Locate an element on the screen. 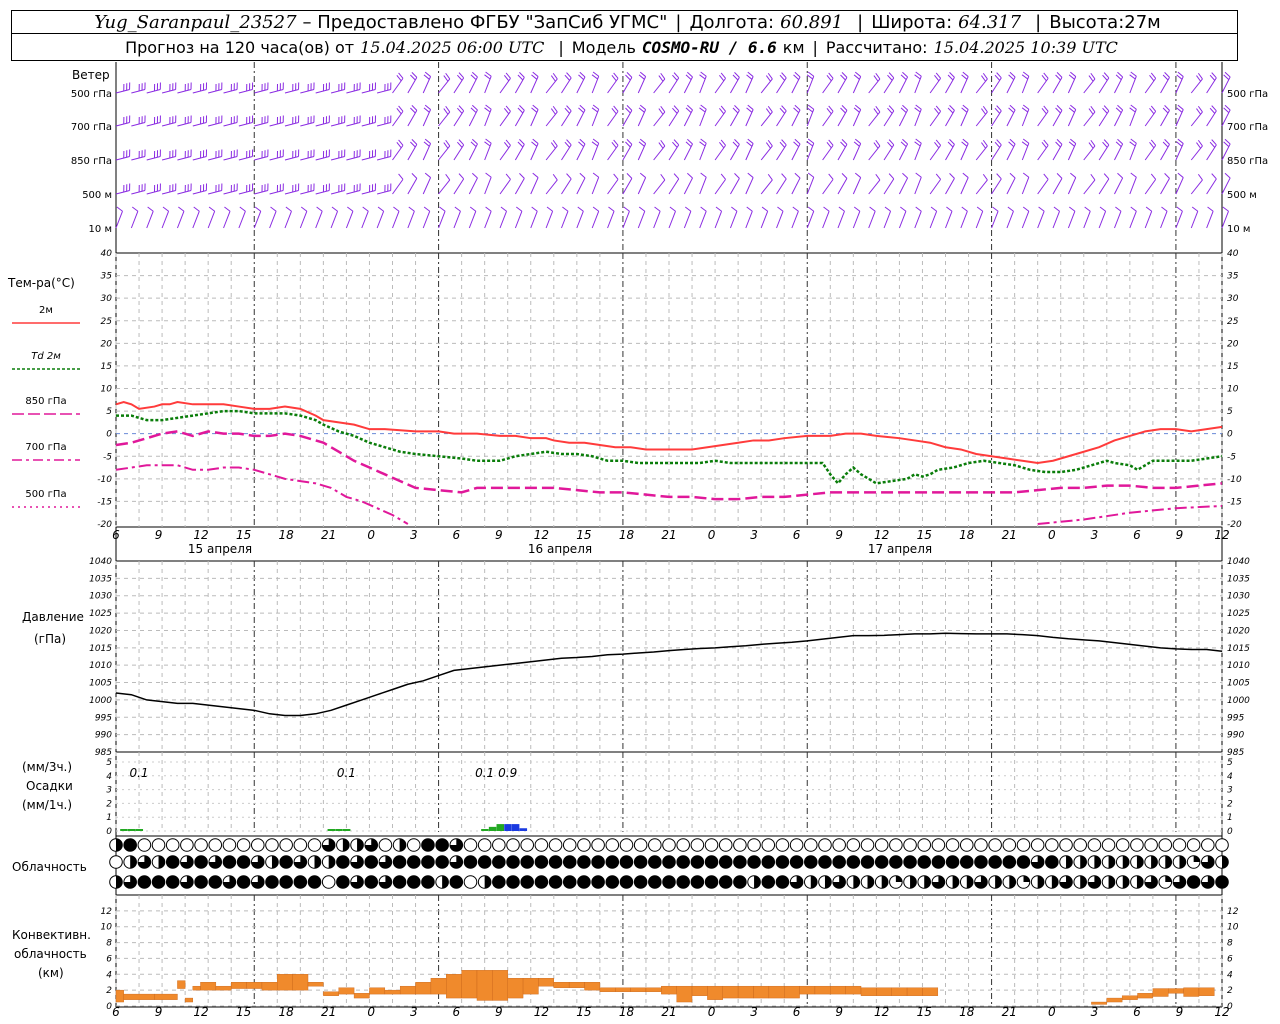 This screenshot has width=1280, height=1024. hour-tick-label: 9 is located at coordinates (839, 535).